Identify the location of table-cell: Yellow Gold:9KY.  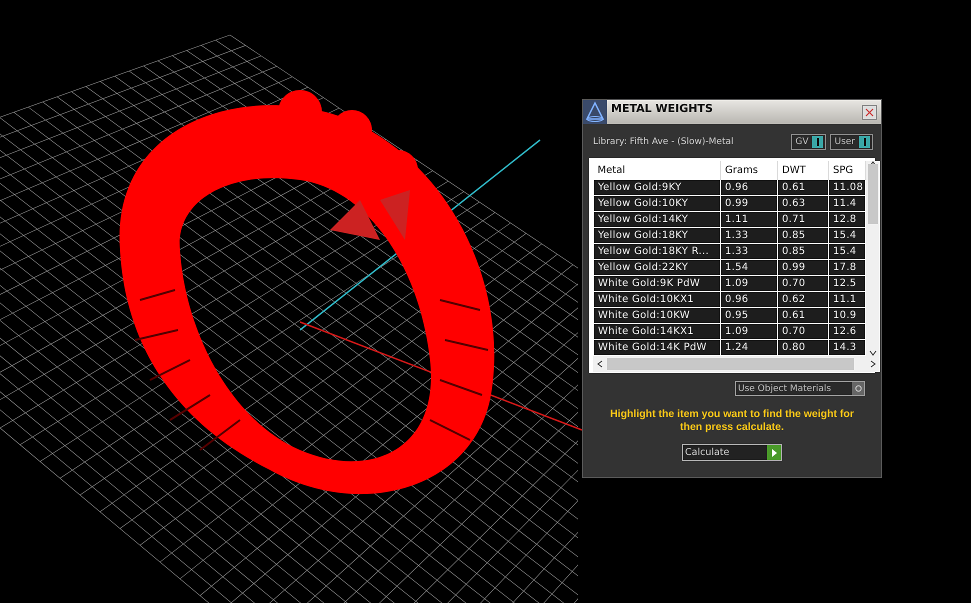
(657, 188).